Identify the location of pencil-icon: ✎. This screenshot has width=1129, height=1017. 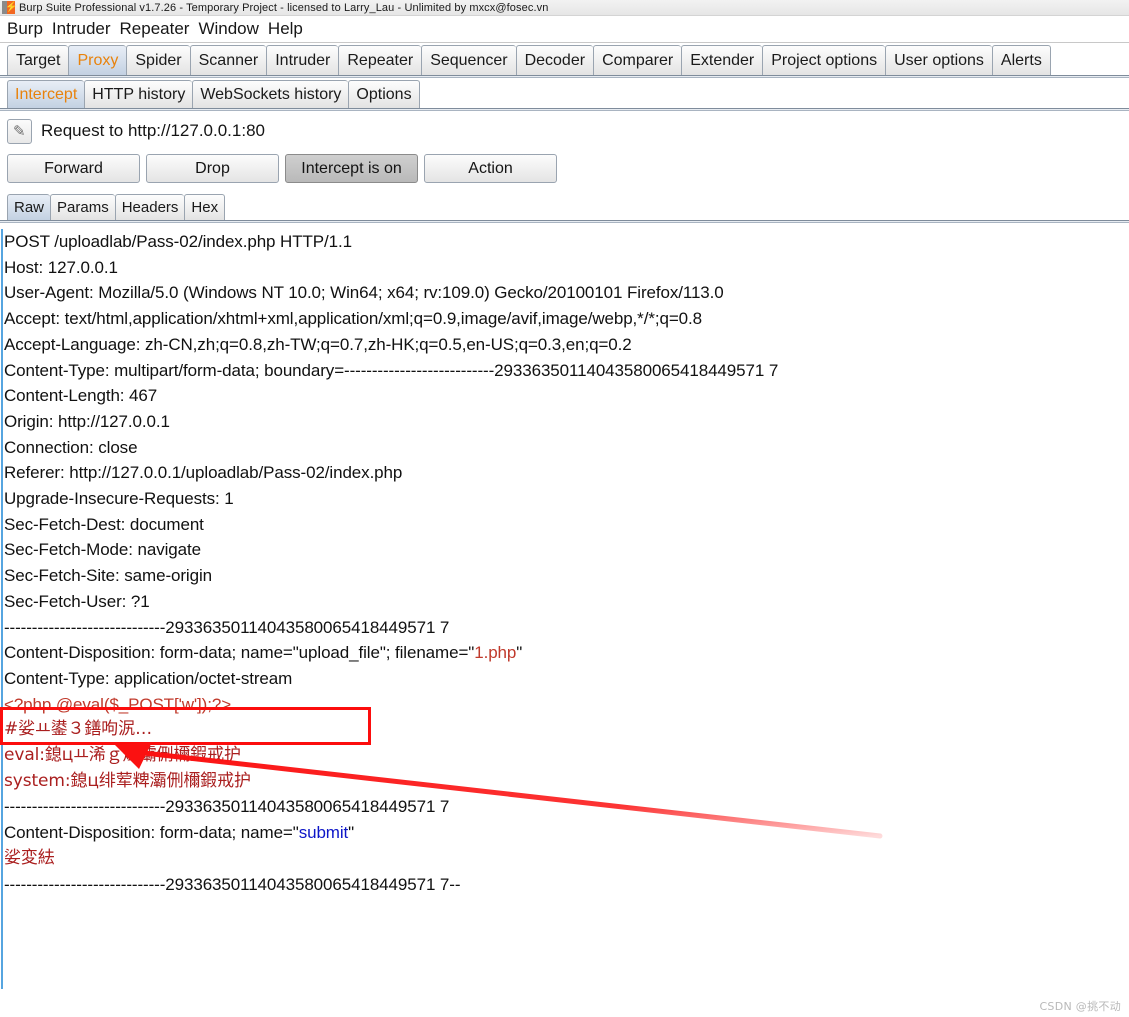
(19, 131).